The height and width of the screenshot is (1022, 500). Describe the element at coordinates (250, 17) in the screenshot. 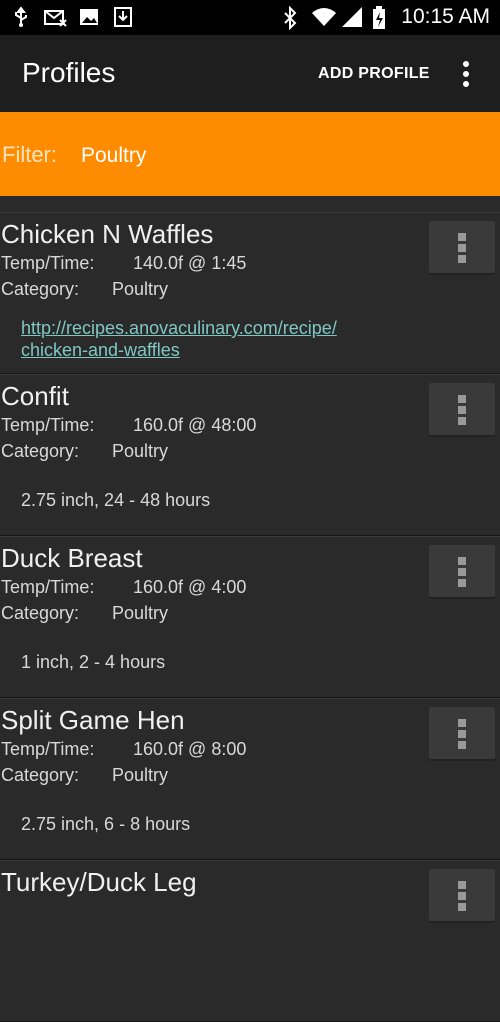

I see `status-bar: 10:15 AM` at that location.